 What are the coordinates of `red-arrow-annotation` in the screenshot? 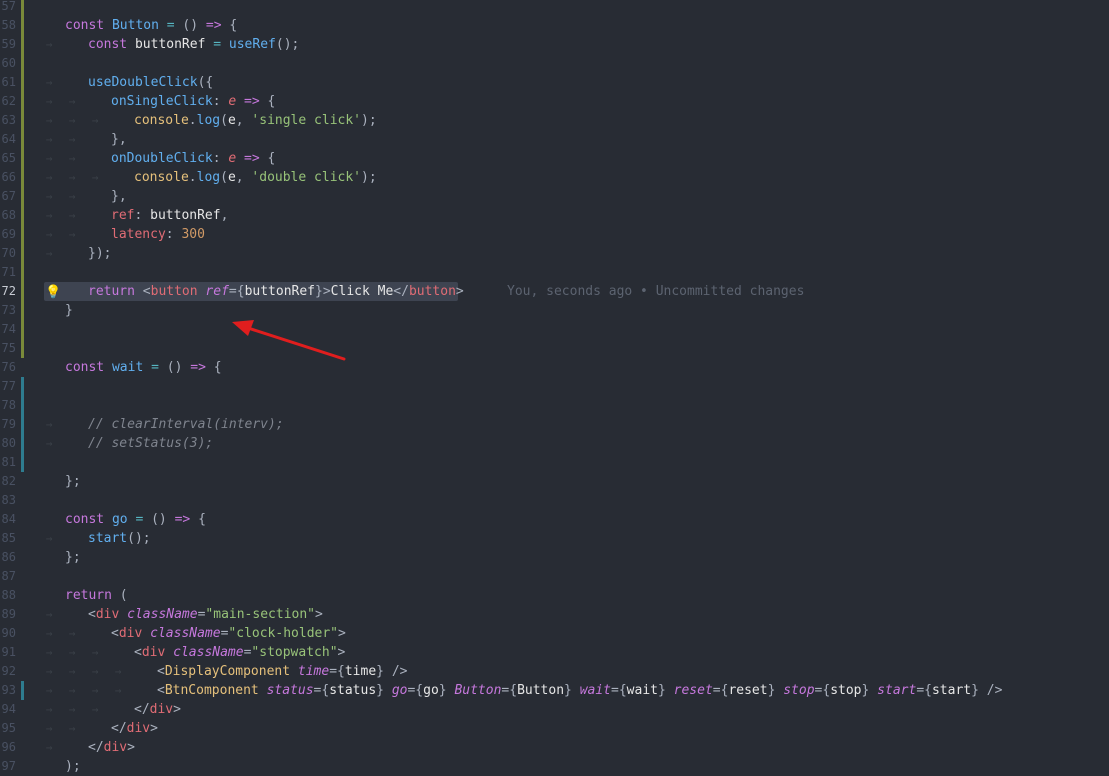 It's located at (289, 340).